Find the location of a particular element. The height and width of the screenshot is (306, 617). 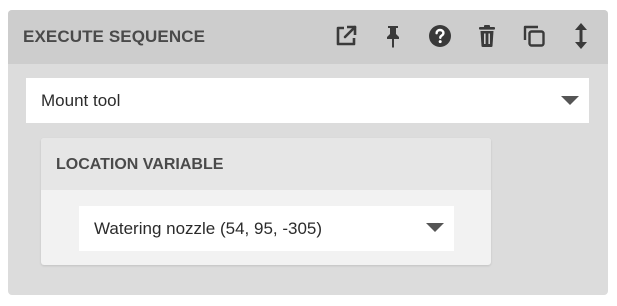

external-link-icon is located at coordinates (346, 36).